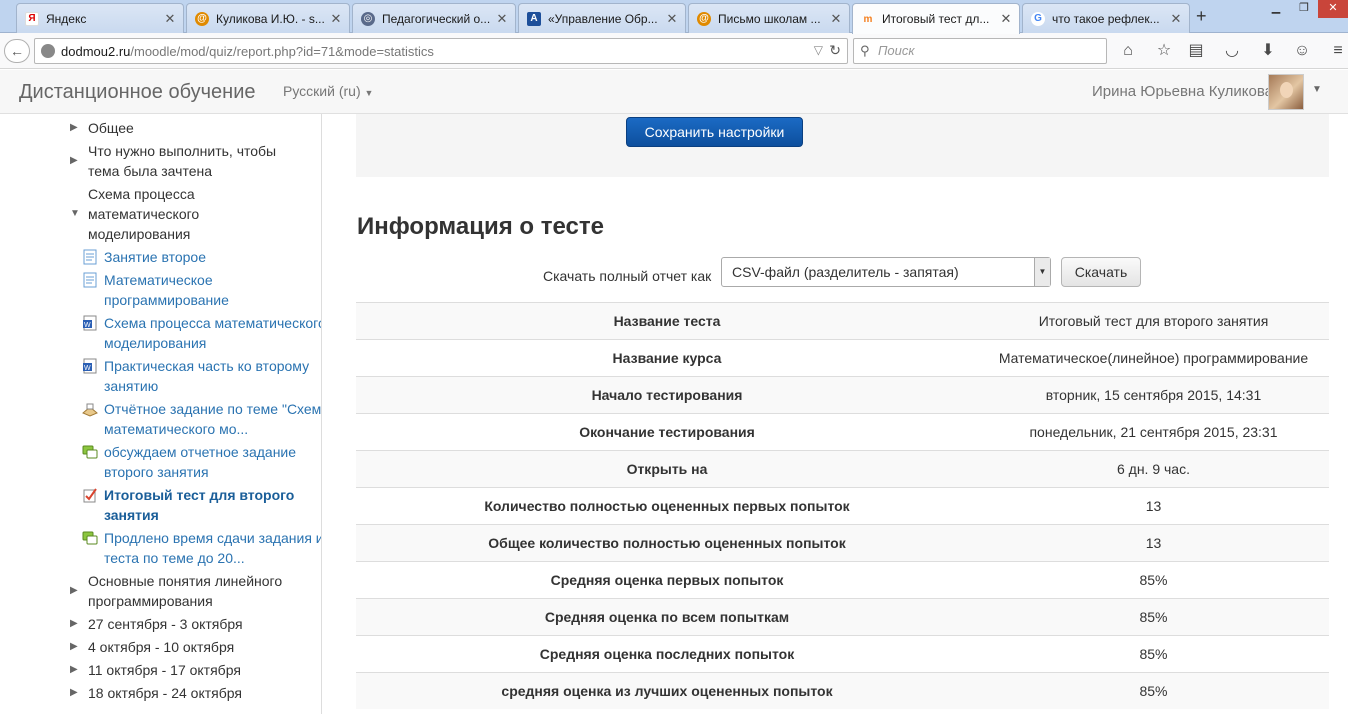  I want to click on tab-title: Яндекс, so click(66, 18).